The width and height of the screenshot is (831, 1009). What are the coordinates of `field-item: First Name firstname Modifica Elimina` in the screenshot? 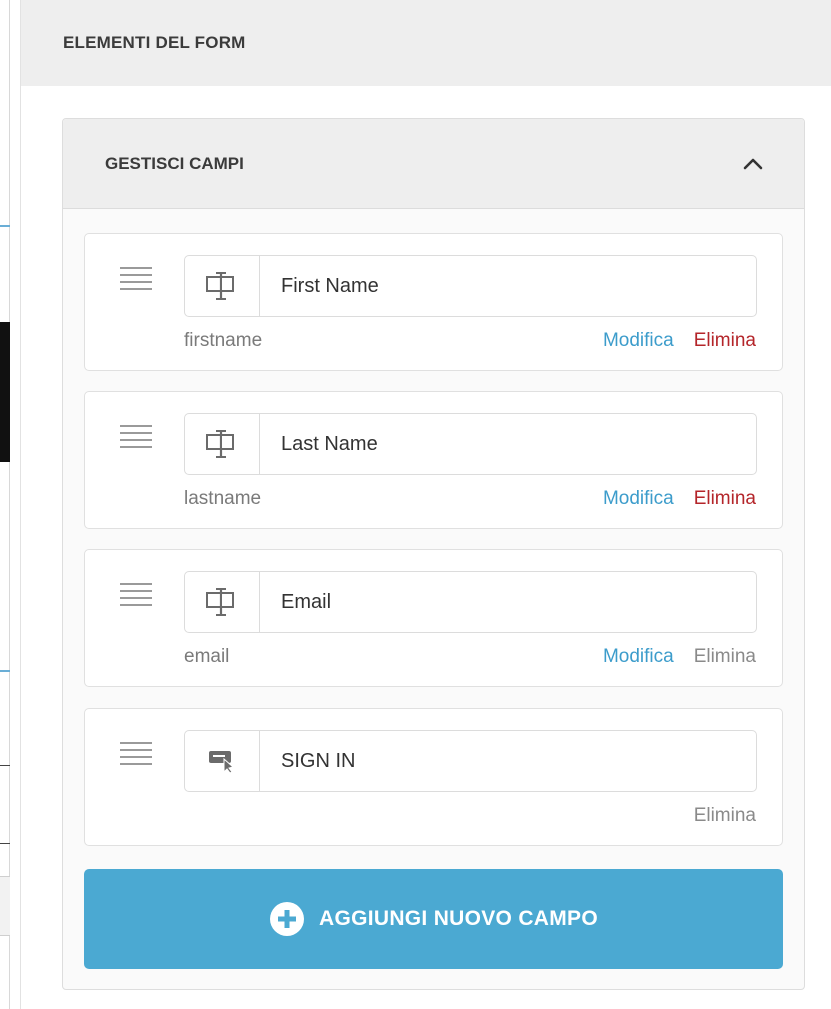 It's located at (433, 302).